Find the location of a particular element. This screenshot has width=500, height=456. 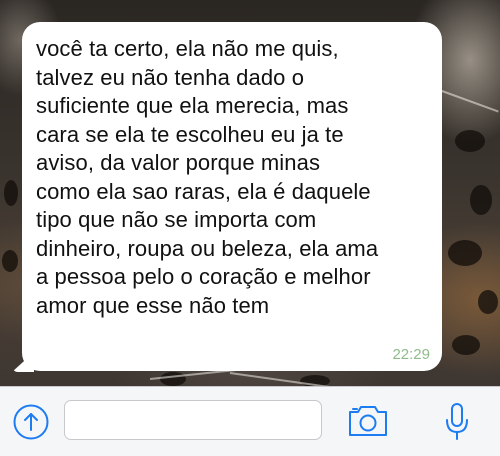

camera-icon is located at coordinates (368, 421).